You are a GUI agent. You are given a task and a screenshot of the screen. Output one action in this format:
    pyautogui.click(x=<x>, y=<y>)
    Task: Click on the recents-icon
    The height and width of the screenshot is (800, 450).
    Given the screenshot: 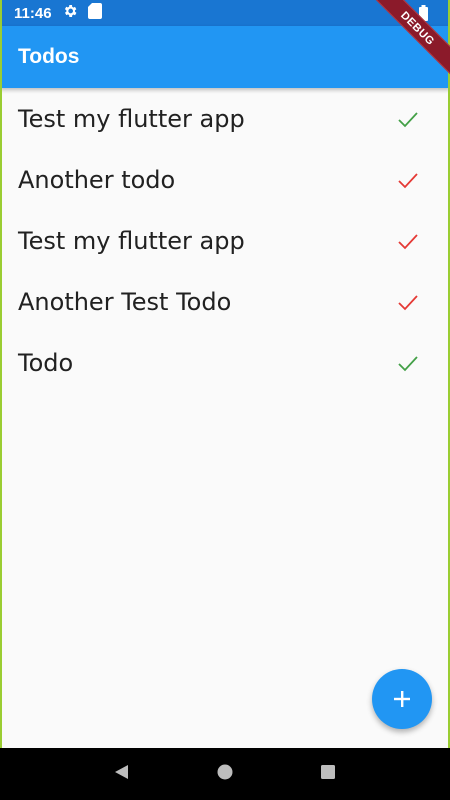 What is the action you would take?
    pyautogui.click(x=328, y=774)
    